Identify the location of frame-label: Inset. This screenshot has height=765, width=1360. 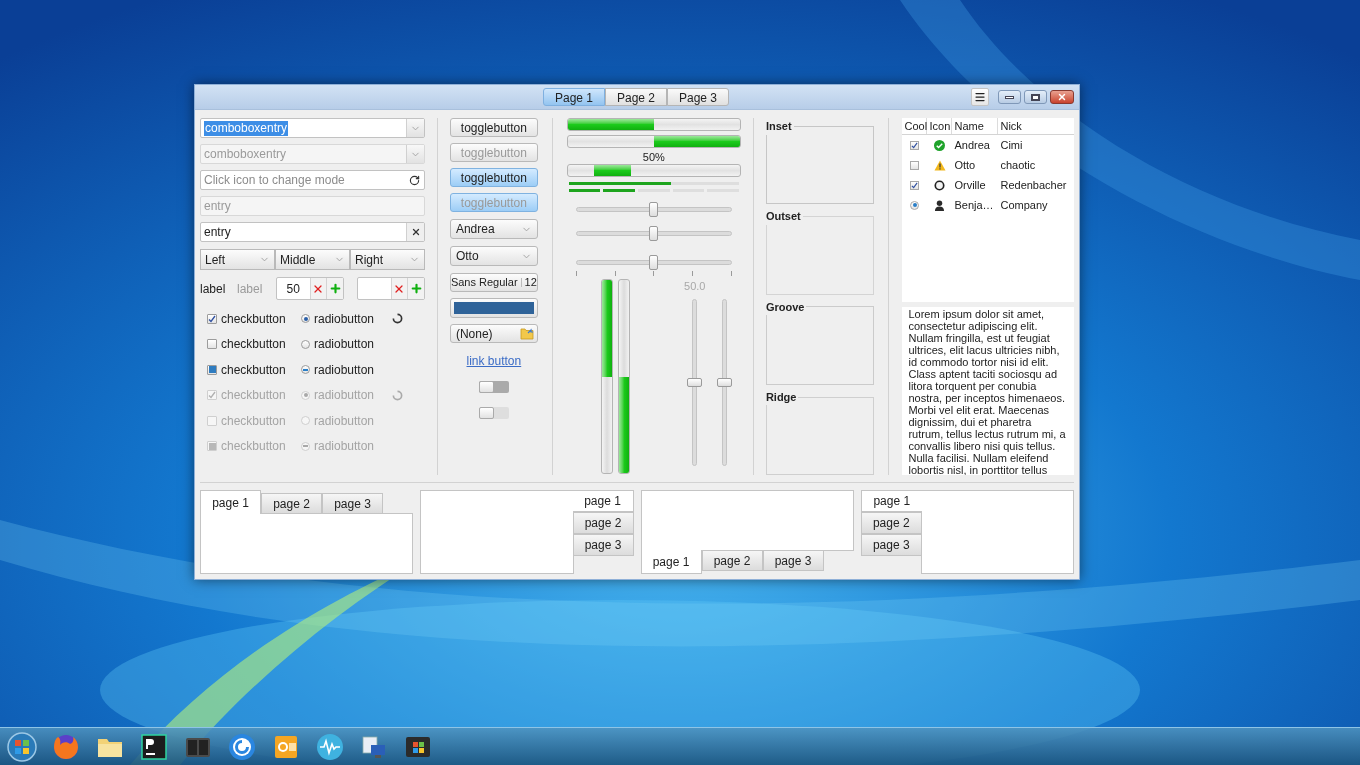
(779, 126).